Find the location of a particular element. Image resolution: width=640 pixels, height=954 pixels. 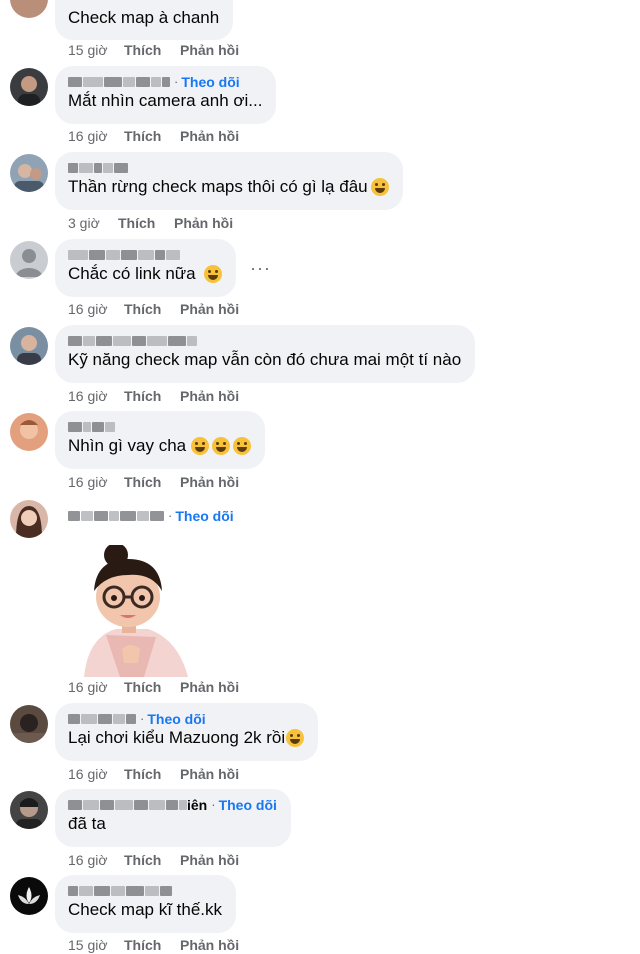

comment-text-content: Nhìn gì vay cha is located at coordinates (127, 445).